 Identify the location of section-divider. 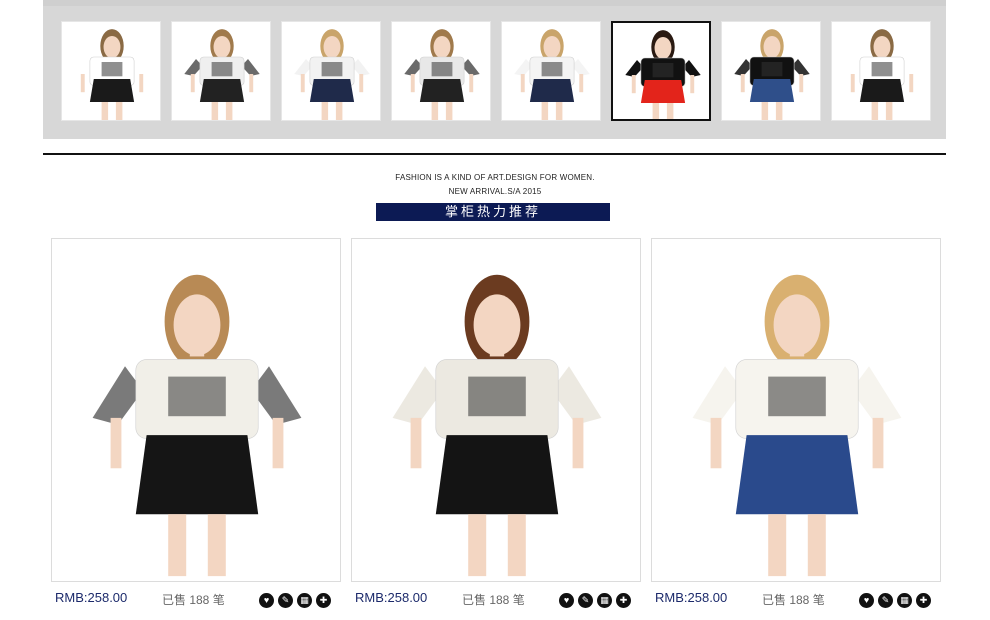
(494, 154).